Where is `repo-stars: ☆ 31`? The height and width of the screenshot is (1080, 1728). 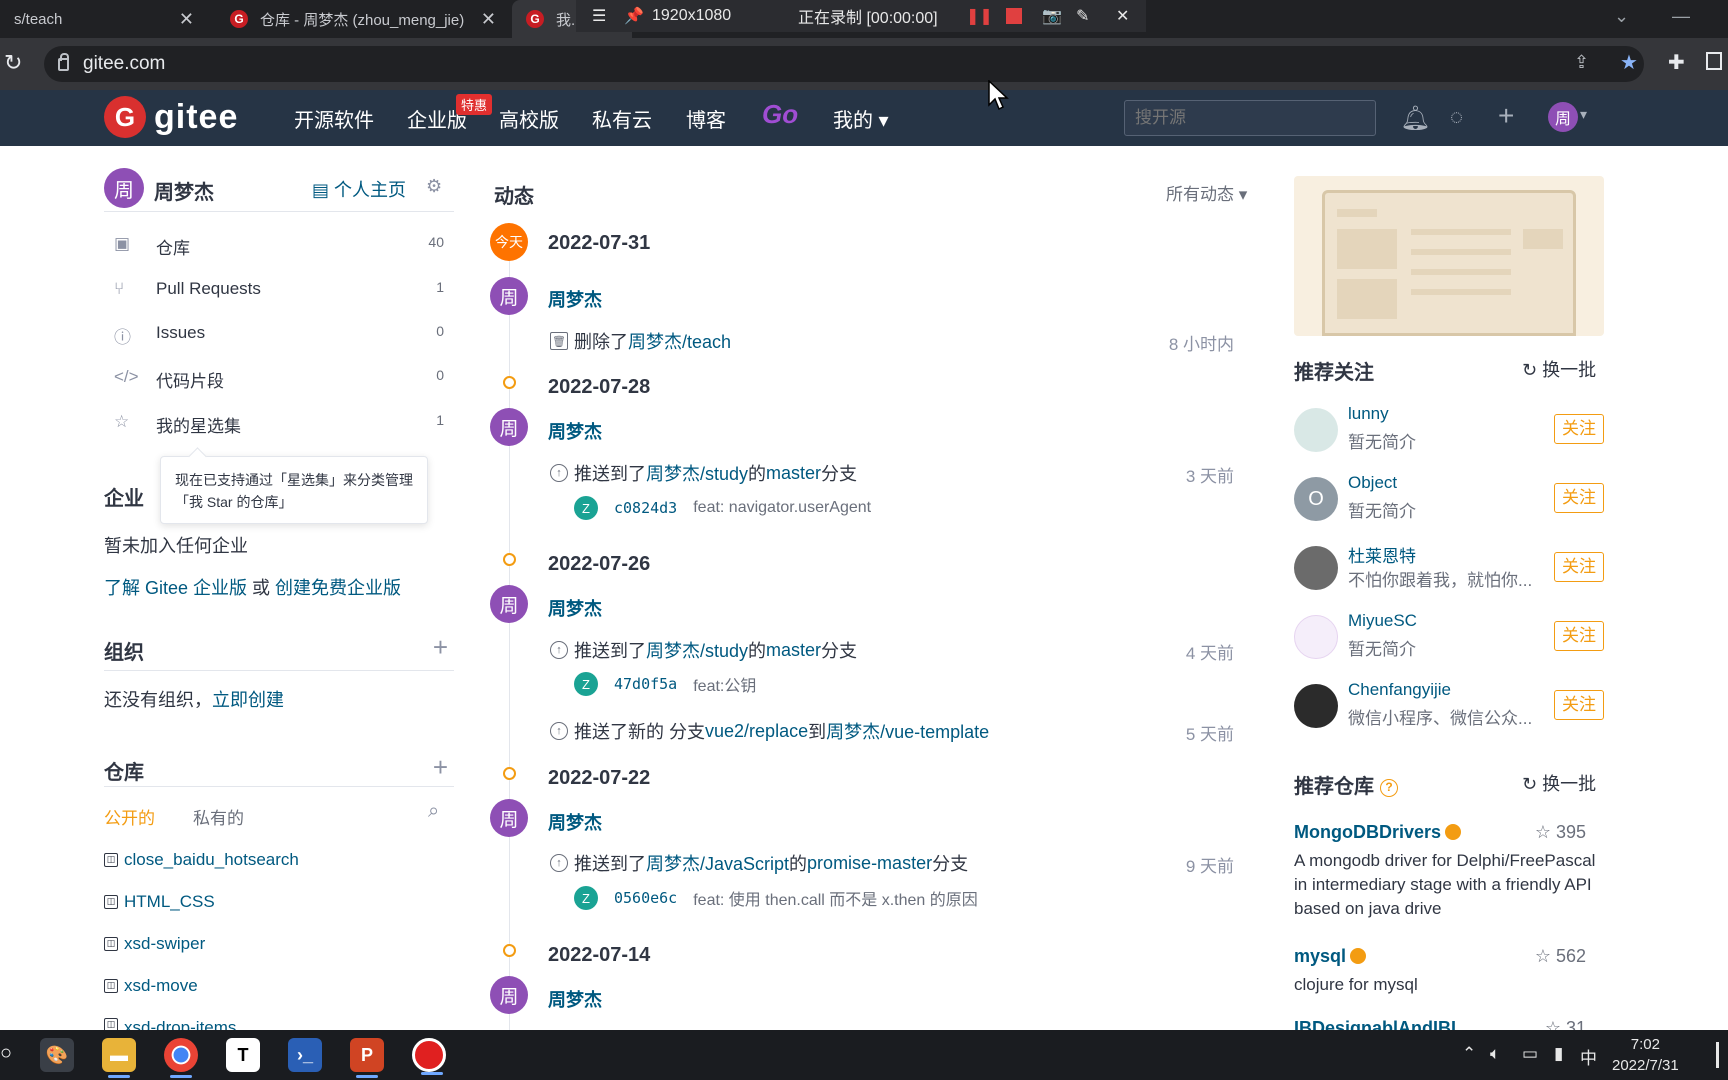 repo-stars: ☆ 31 is located at coordinates (1565, 1024).